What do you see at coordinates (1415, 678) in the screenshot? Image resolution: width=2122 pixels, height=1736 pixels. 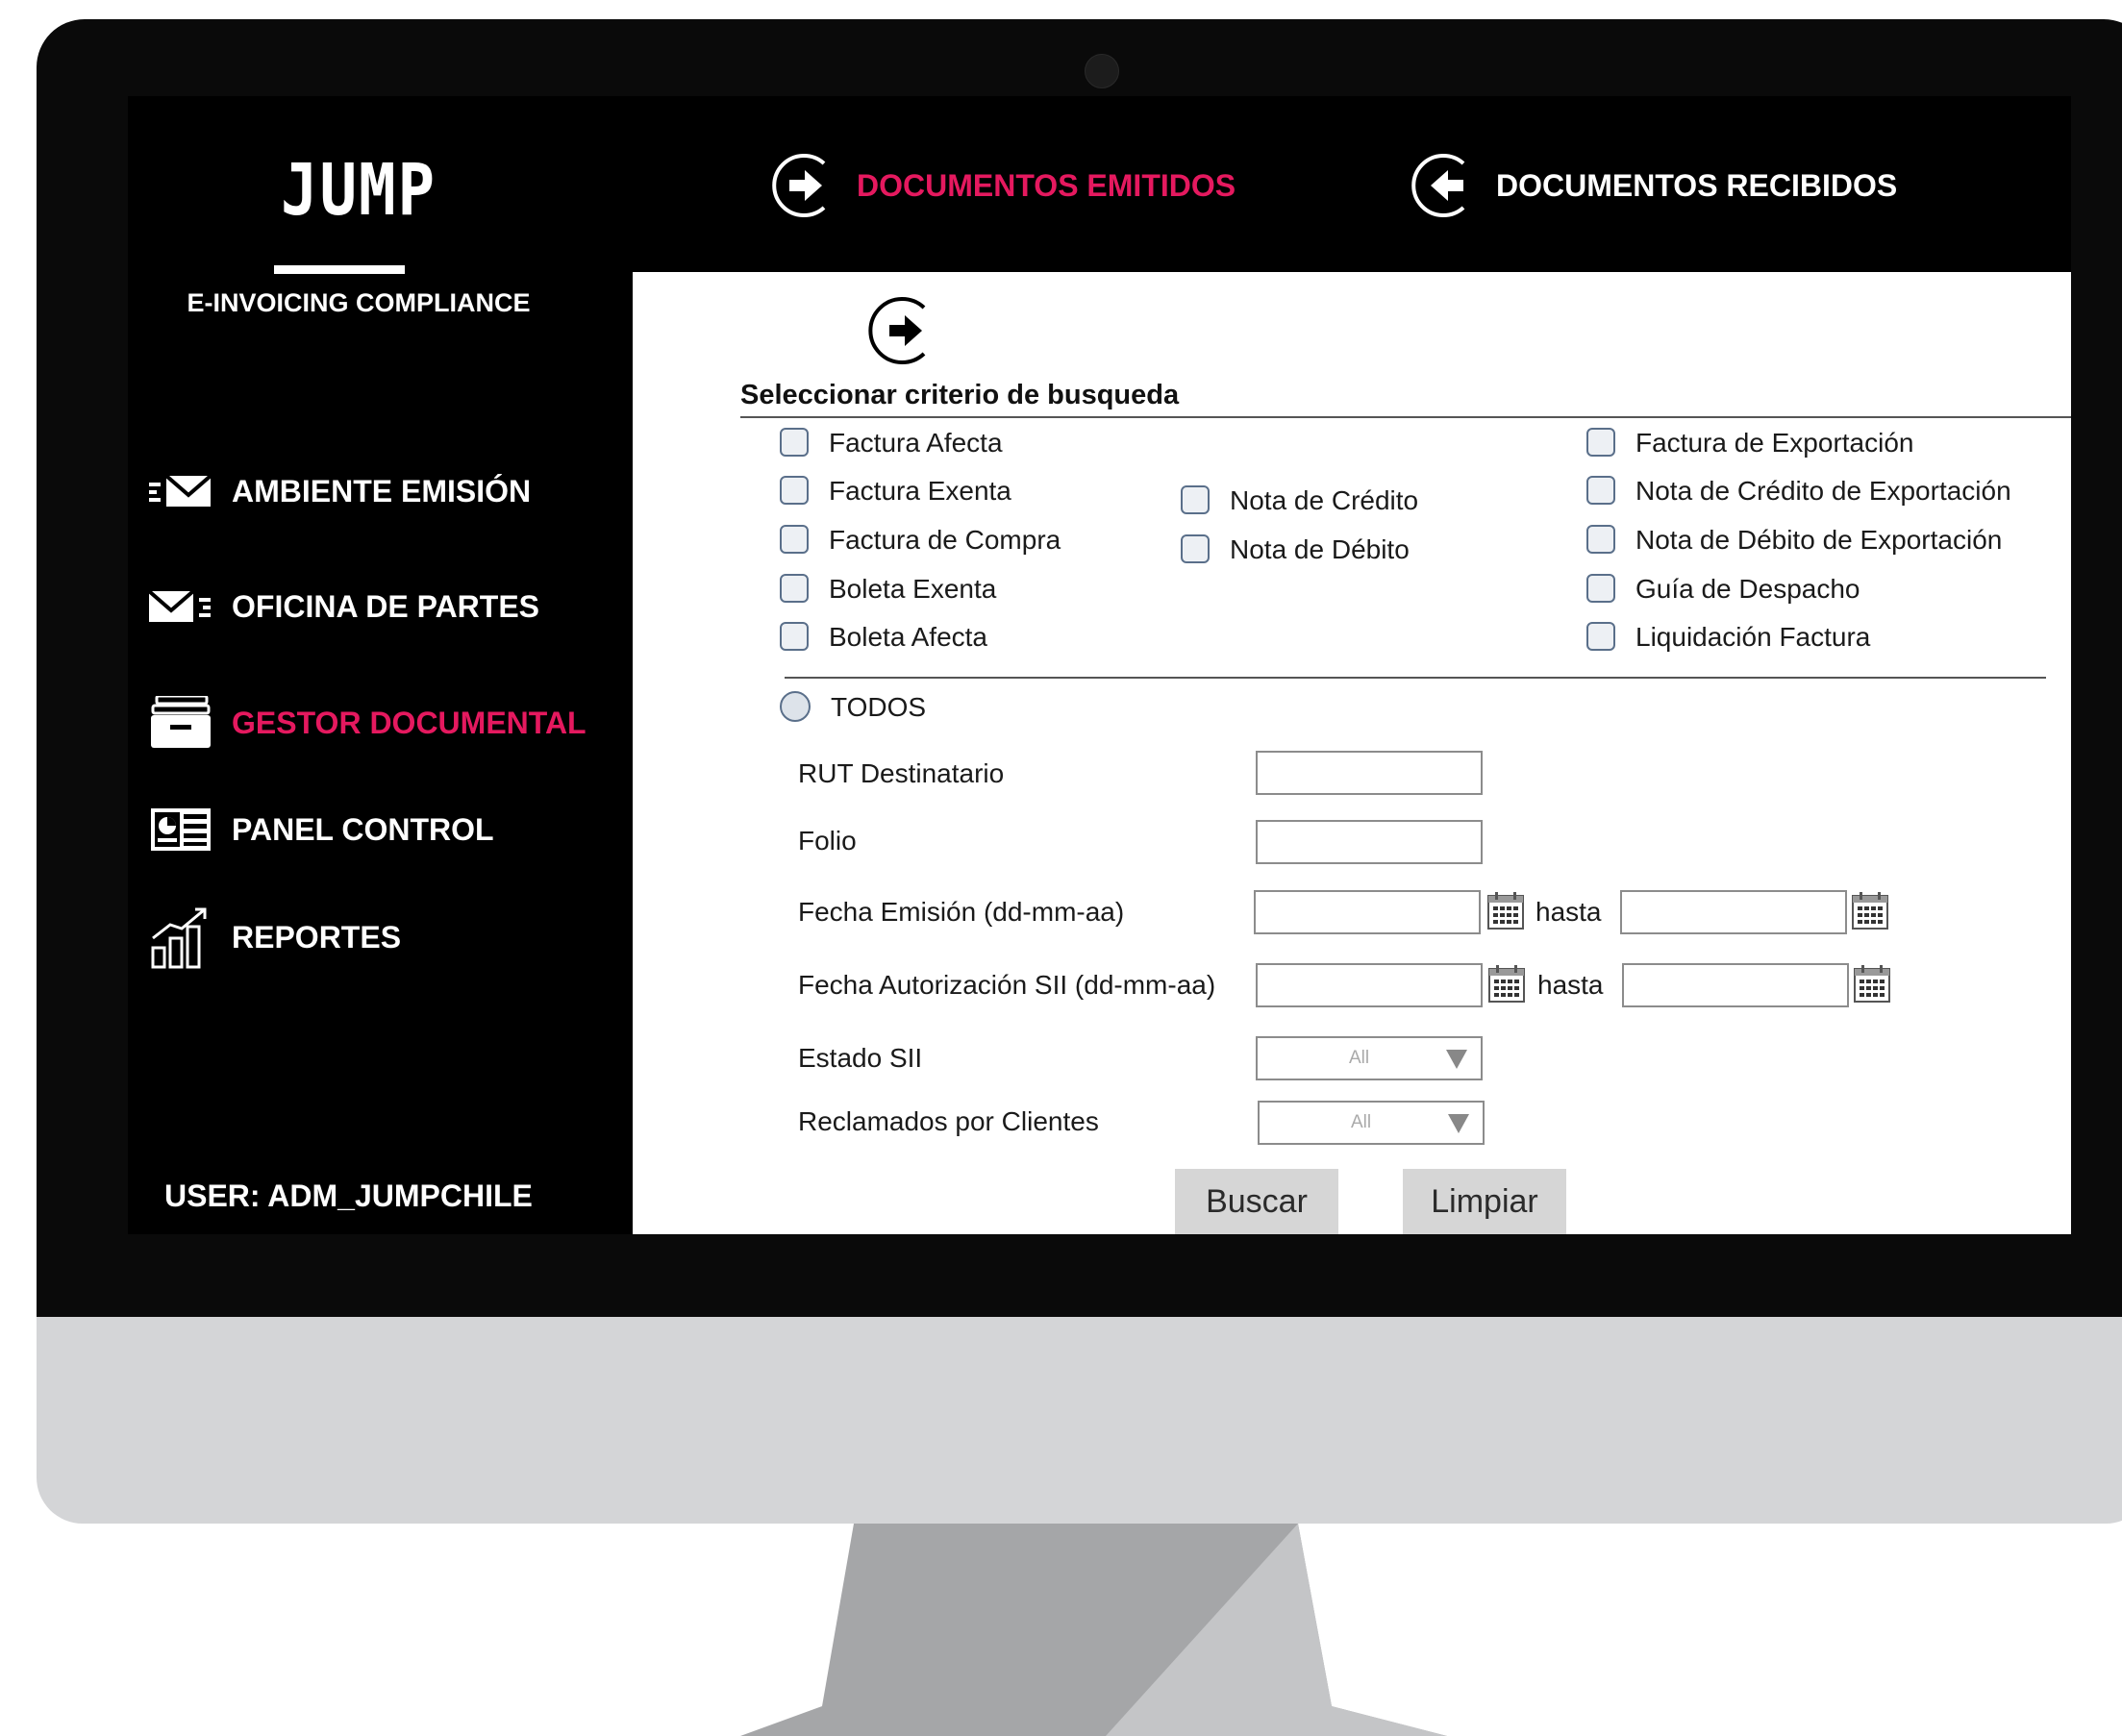 I see `doc-types-divider` at bounding box center [1415, 678].